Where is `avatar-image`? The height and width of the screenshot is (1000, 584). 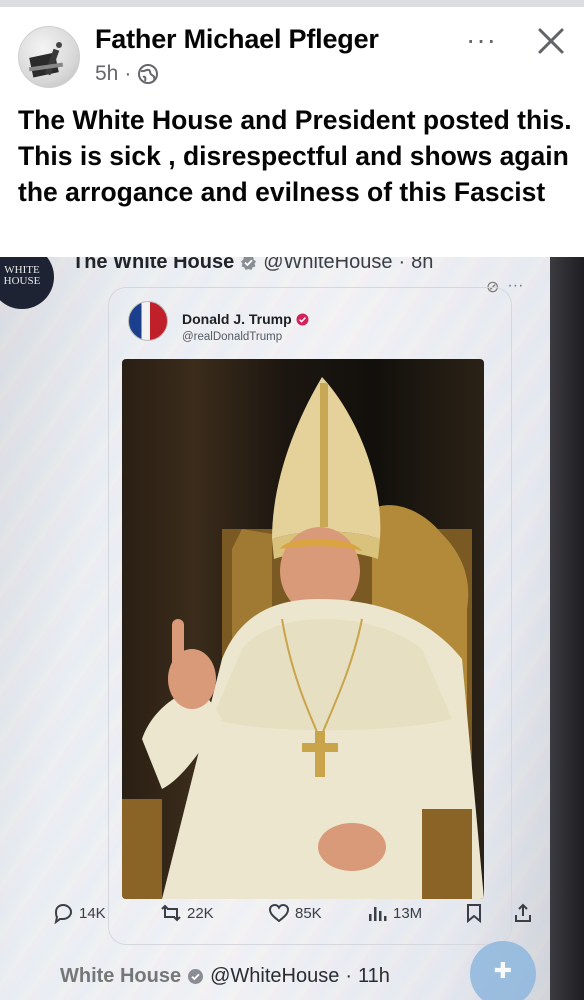 avatar-image is located at coordinates (46, 60).